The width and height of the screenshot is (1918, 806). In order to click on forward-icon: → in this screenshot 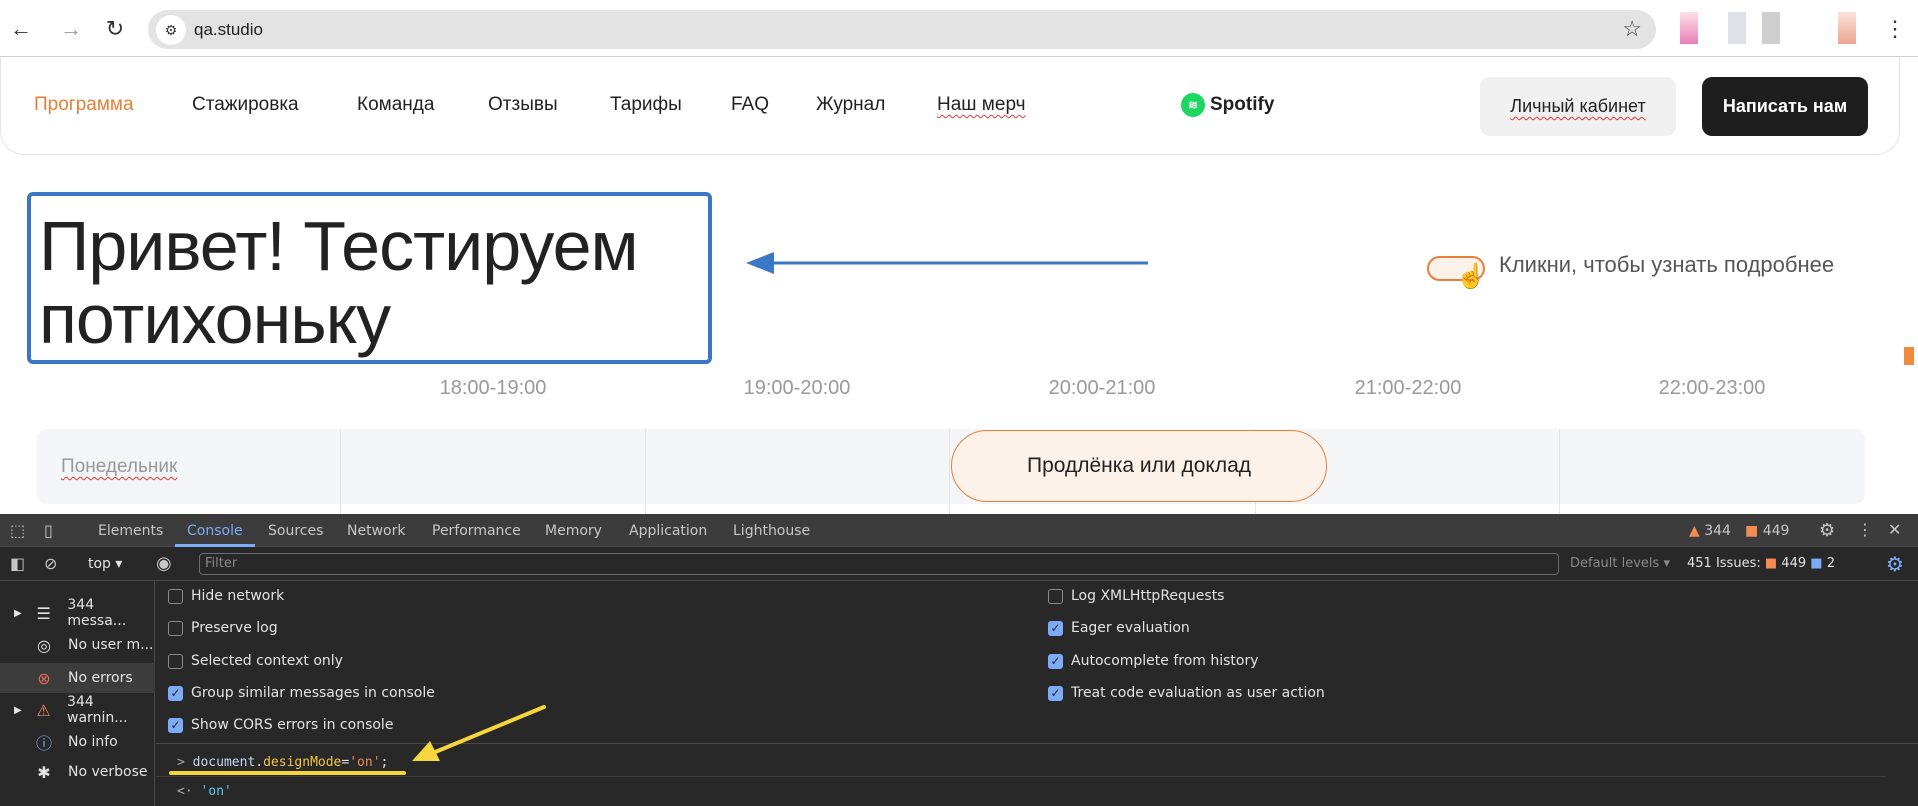, I will do `click(71, 29)`.